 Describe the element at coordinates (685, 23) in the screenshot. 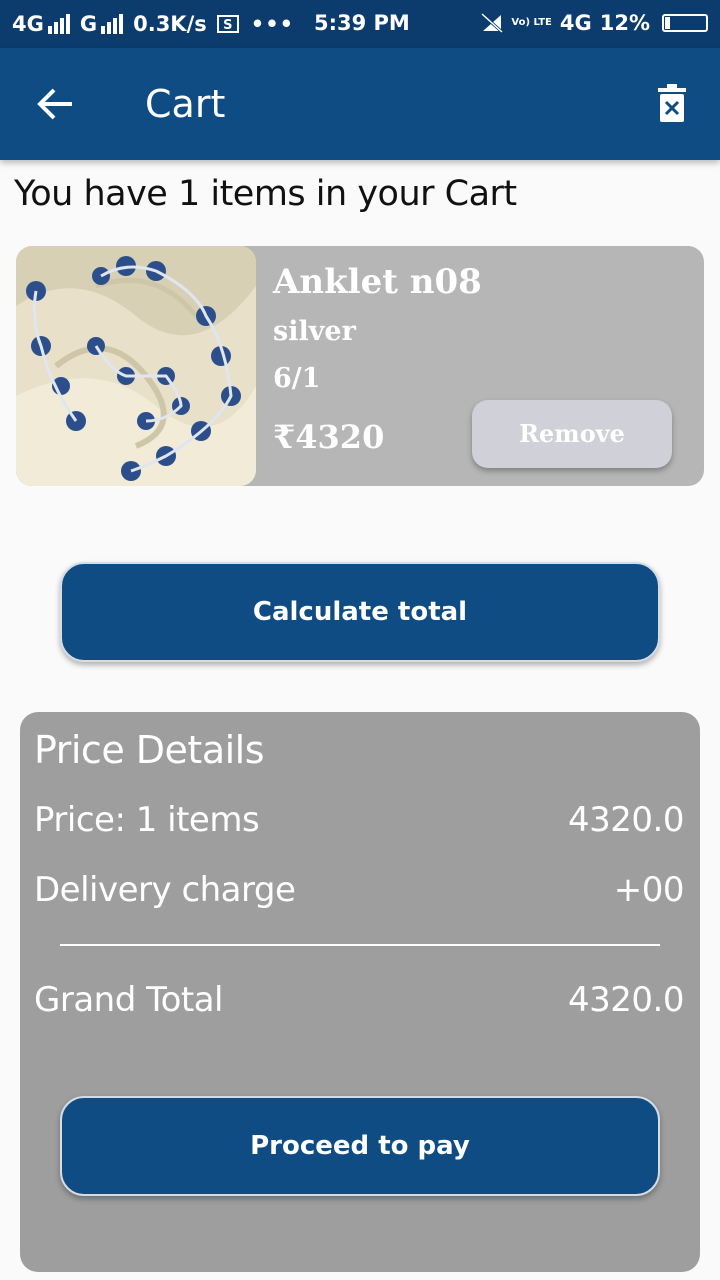

I see `battery-icon` at that location.